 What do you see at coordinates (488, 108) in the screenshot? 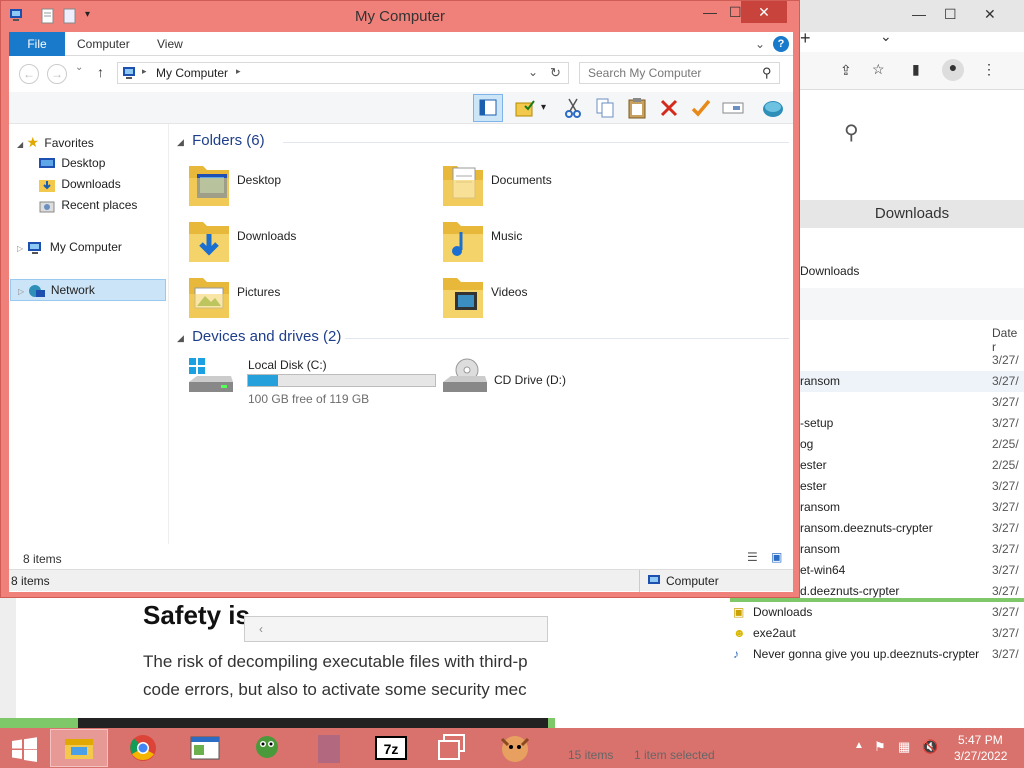
I see `preview-pane-button` at bounding box center [488, 108].